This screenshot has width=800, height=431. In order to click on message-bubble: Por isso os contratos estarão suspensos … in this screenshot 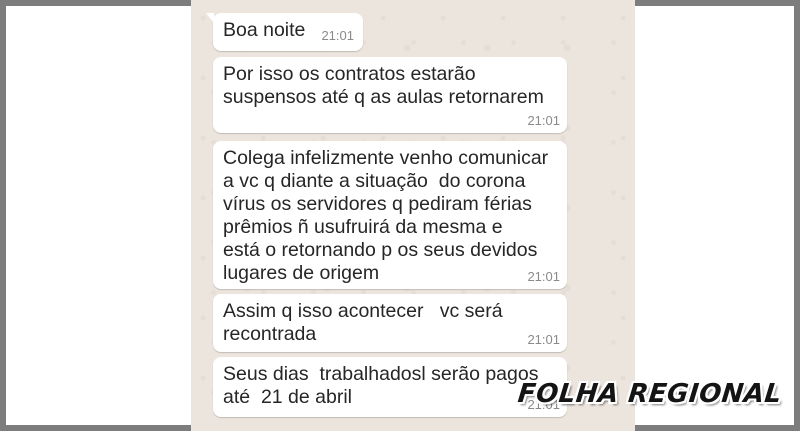, I will do `click(390, 95)`.